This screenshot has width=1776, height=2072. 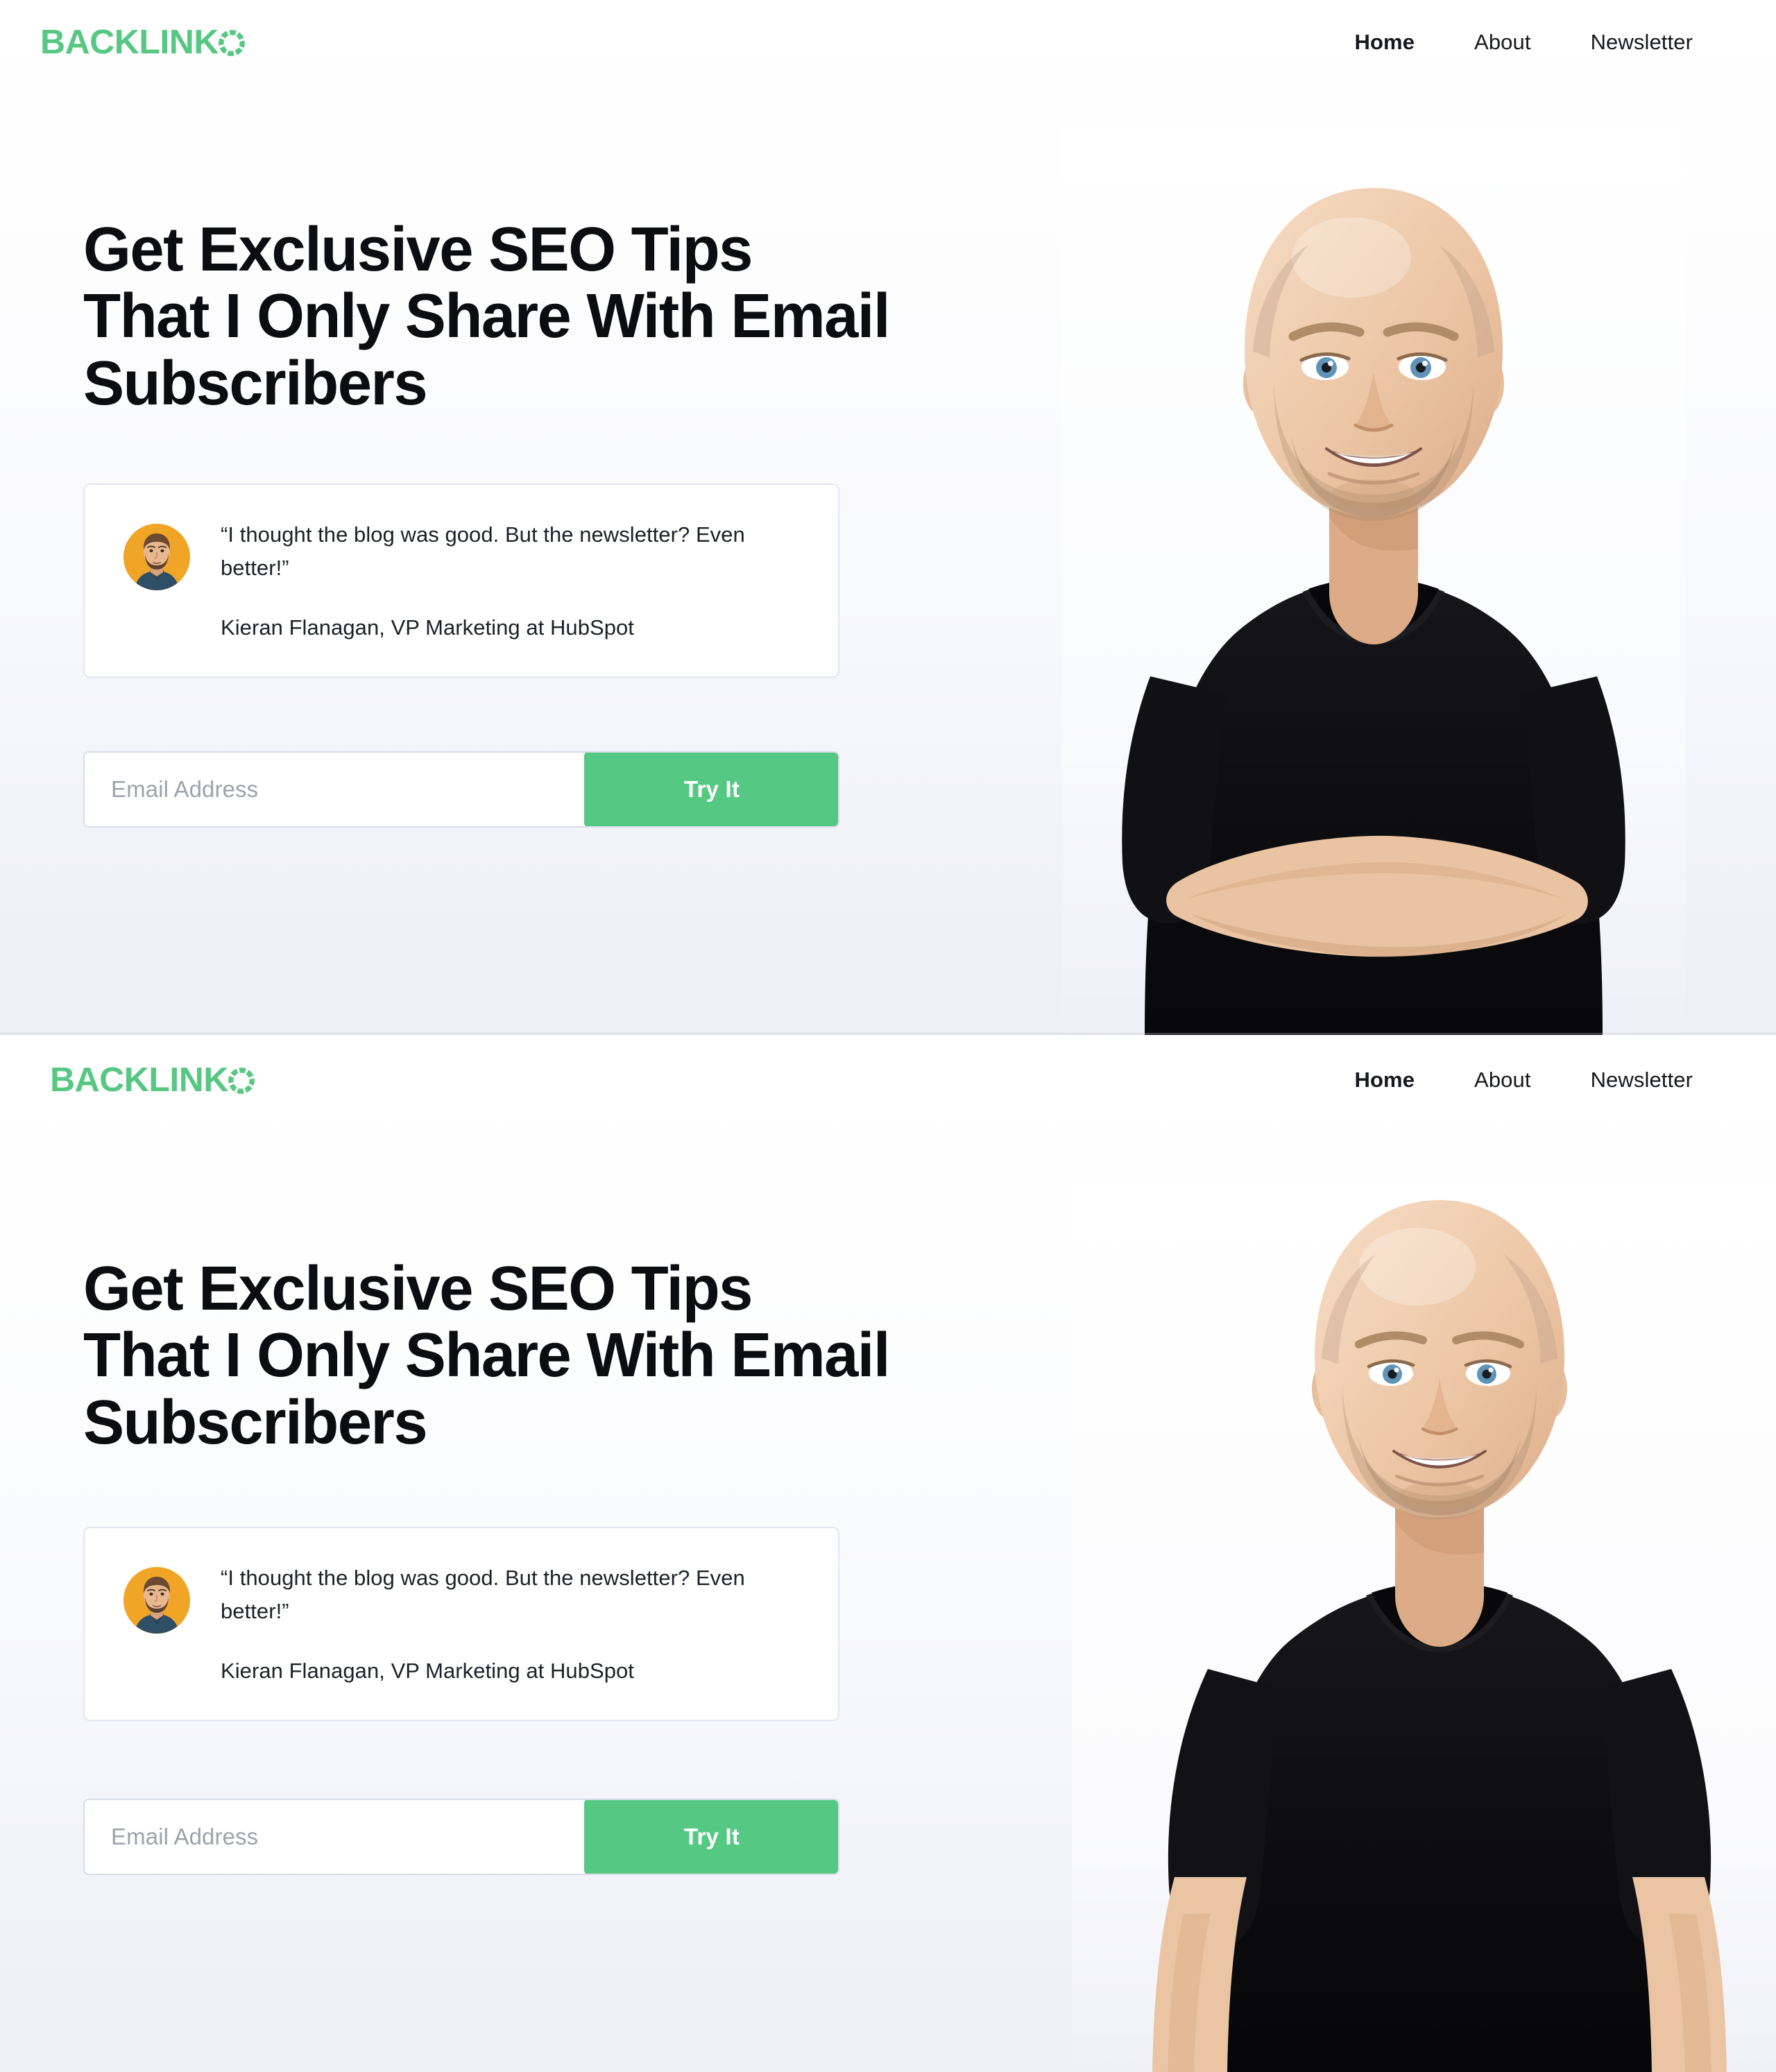 What do you see at coordinates (1642, 42) in the screenshot?
I see `nav-link-newsletter: Newsletter` at bounding box center [1642, 42].